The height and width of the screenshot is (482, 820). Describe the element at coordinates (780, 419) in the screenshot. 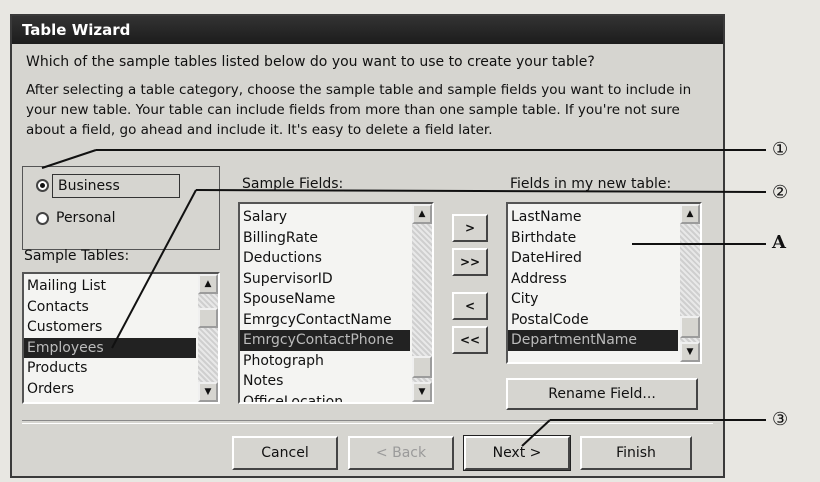

I see `callout-3: ③` at that location.